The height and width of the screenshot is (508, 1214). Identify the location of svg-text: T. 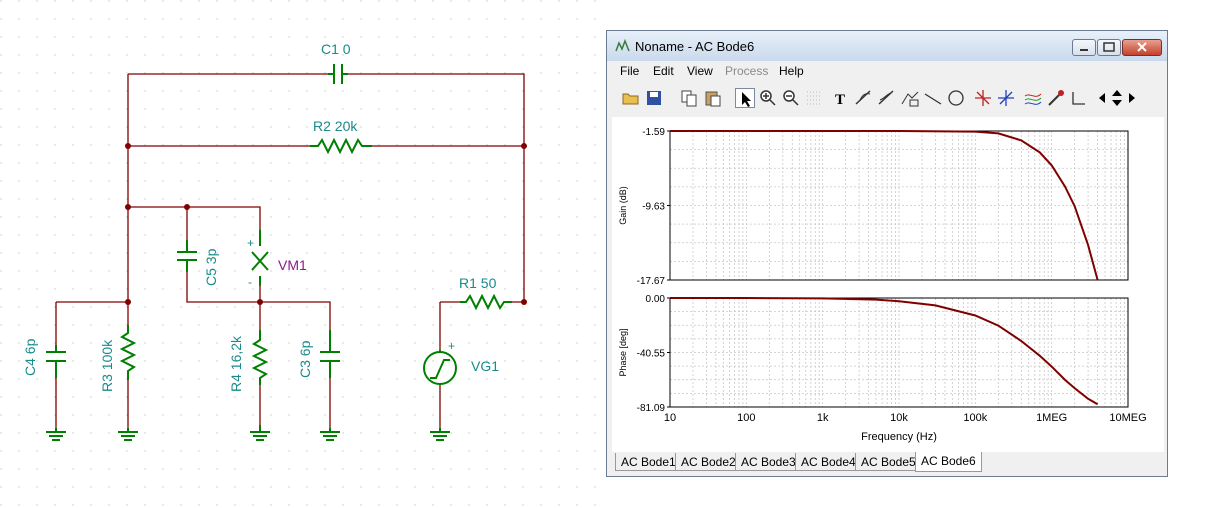
(840, 100).